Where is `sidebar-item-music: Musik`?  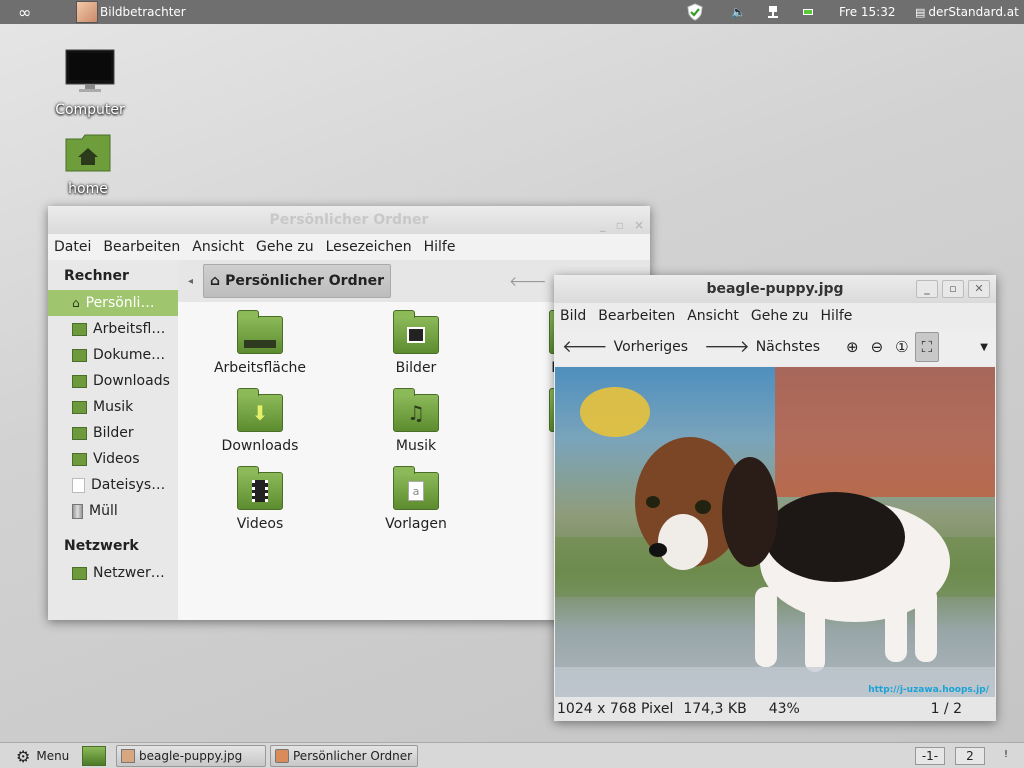 sidebar-item-music: Musik is located at coordinates (113, 407).